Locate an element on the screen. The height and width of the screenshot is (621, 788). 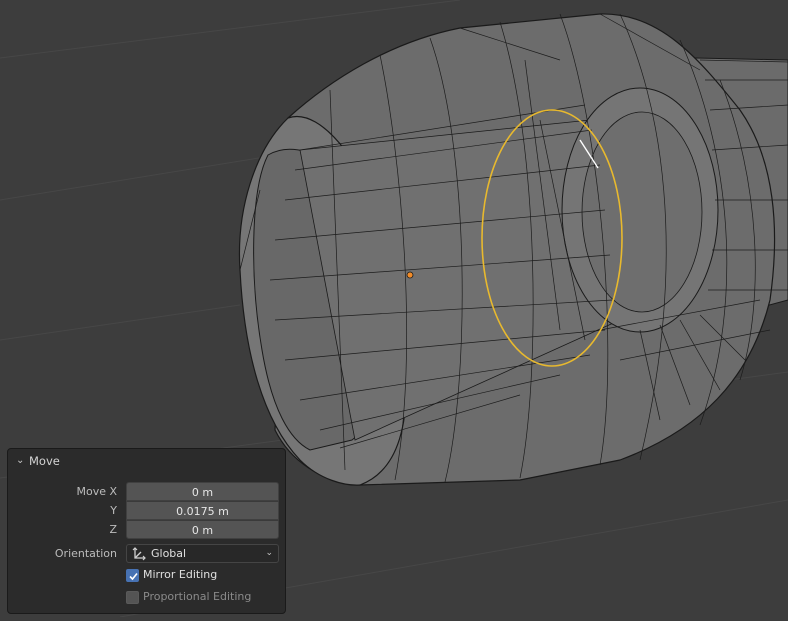
checkbox-checked-icon is located at coordinates (132, 575).